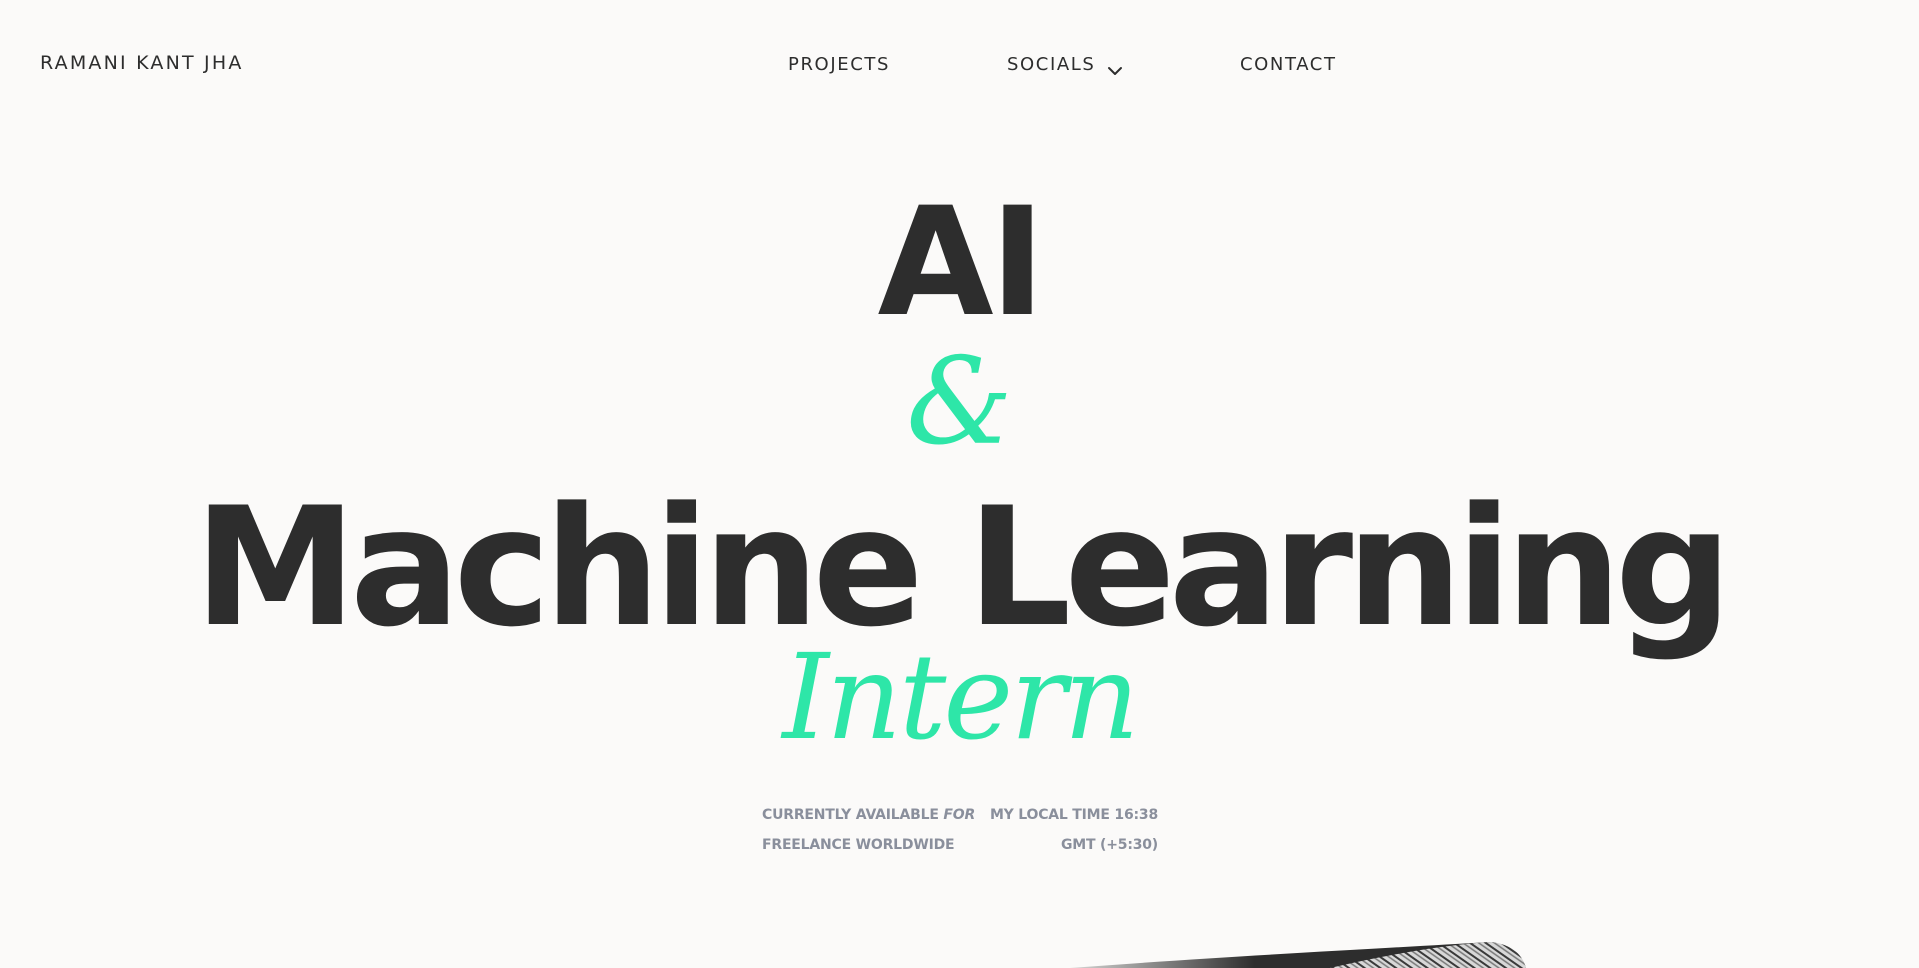 This screenshot has width=1919, height=968. I want to click on nav-projects-label: PROJECTS, so click(839, 64).